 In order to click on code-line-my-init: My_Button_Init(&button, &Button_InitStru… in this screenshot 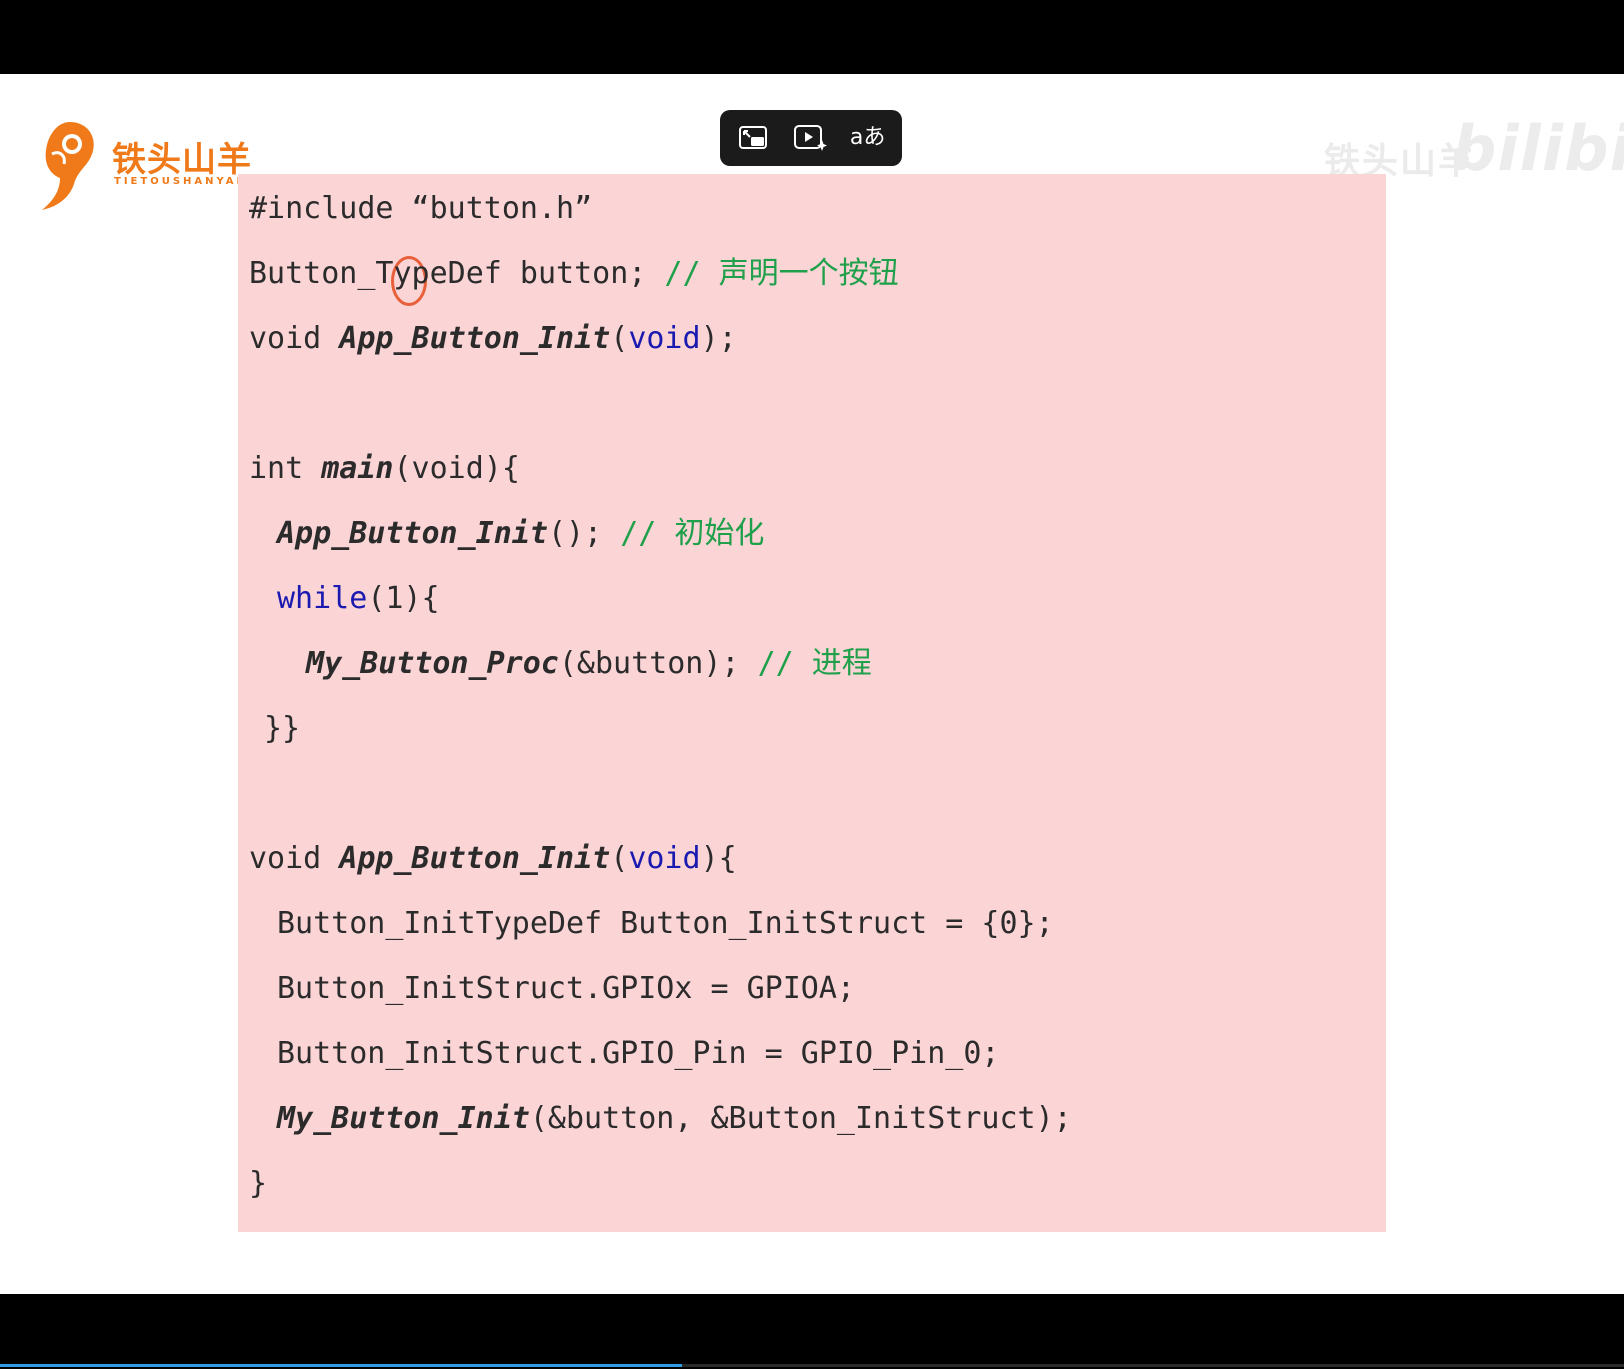, I will do `click(674, 1118)`.